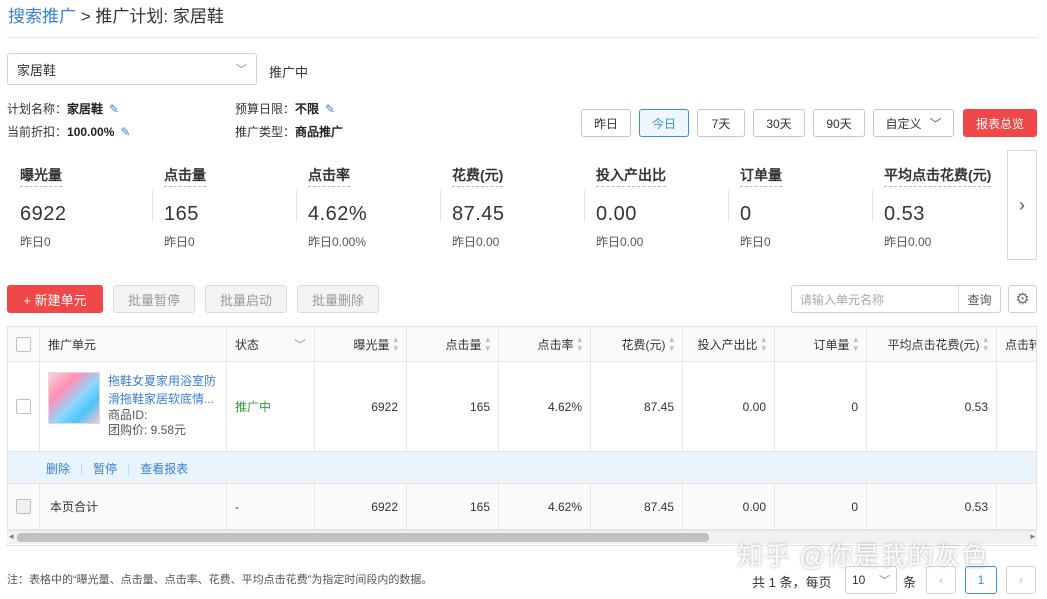  I want to click on prev-page-button: ‹, so click(941, 580).